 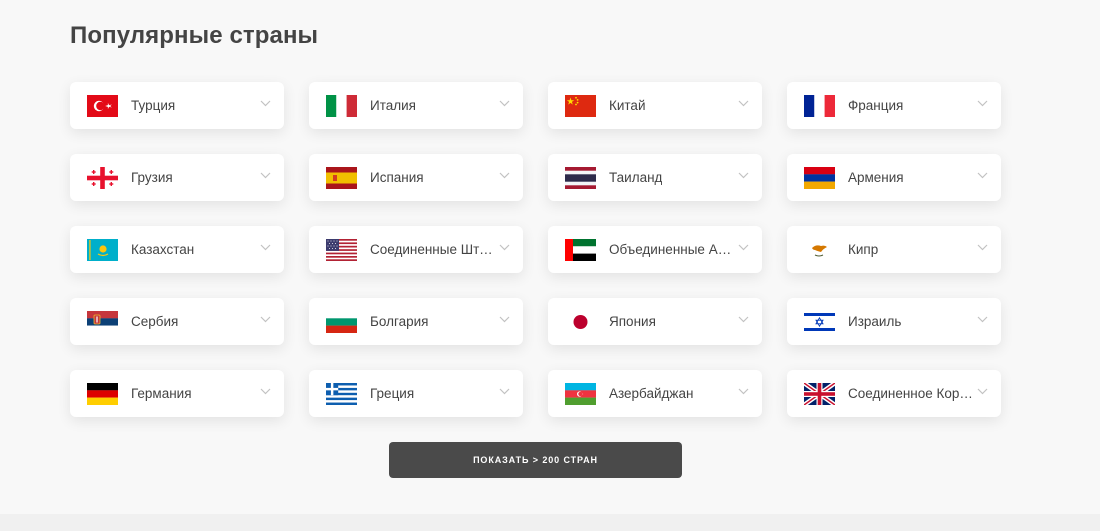 I want to click on country-name: Израиль, so click(x=875, y=321).